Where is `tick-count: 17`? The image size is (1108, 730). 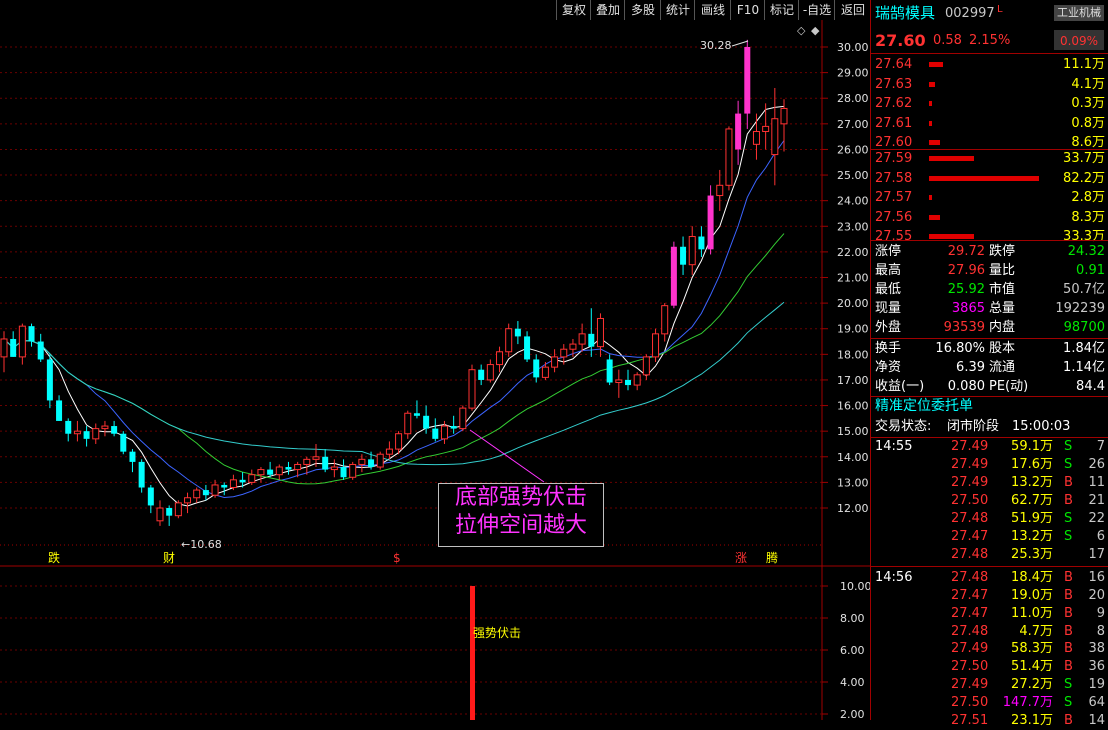
tick-count: 17 is located at coordinates (1096, 554).